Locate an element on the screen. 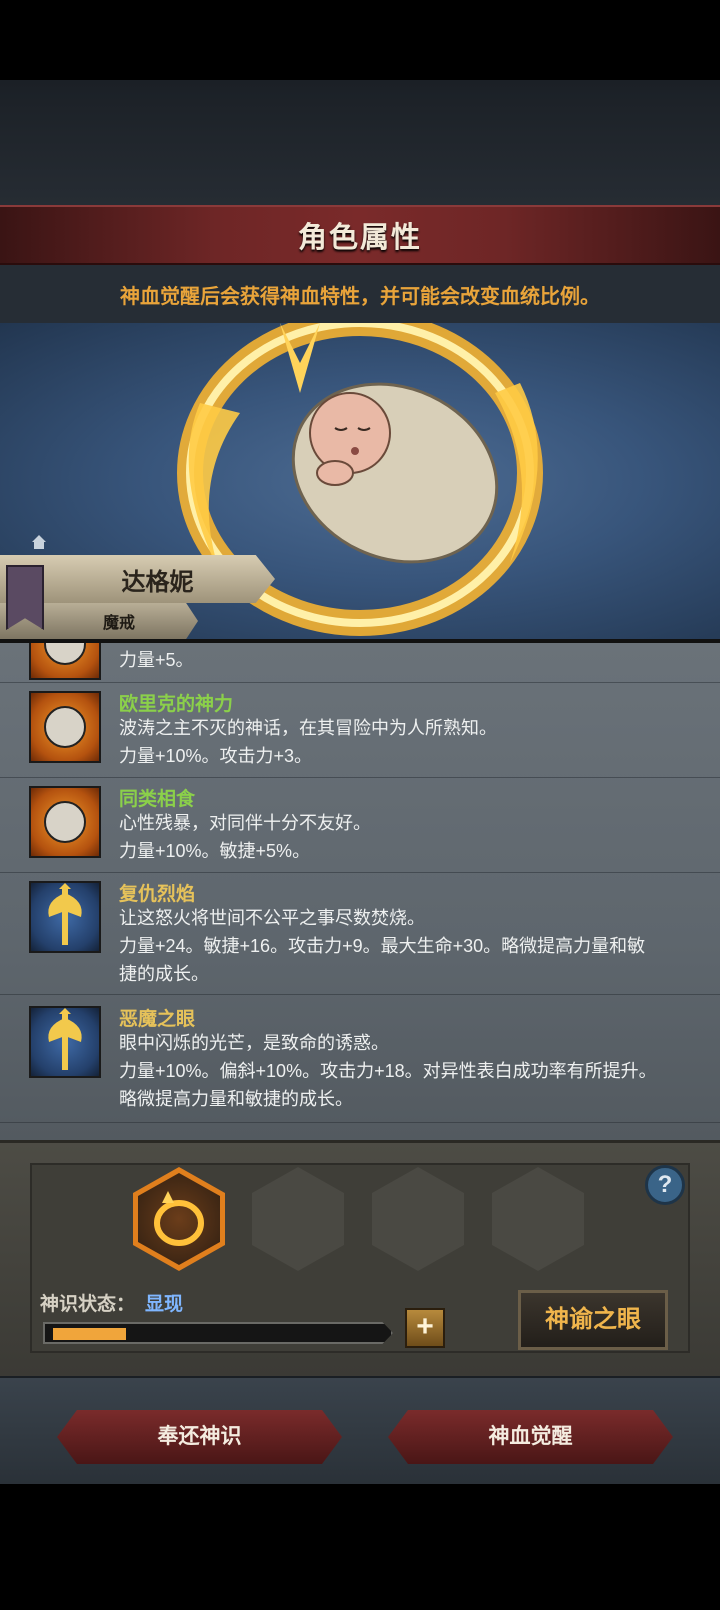 The image size is (720, 1610). oracle-eye-button: 神谕之眼 is located at coordinates (593, 1320).